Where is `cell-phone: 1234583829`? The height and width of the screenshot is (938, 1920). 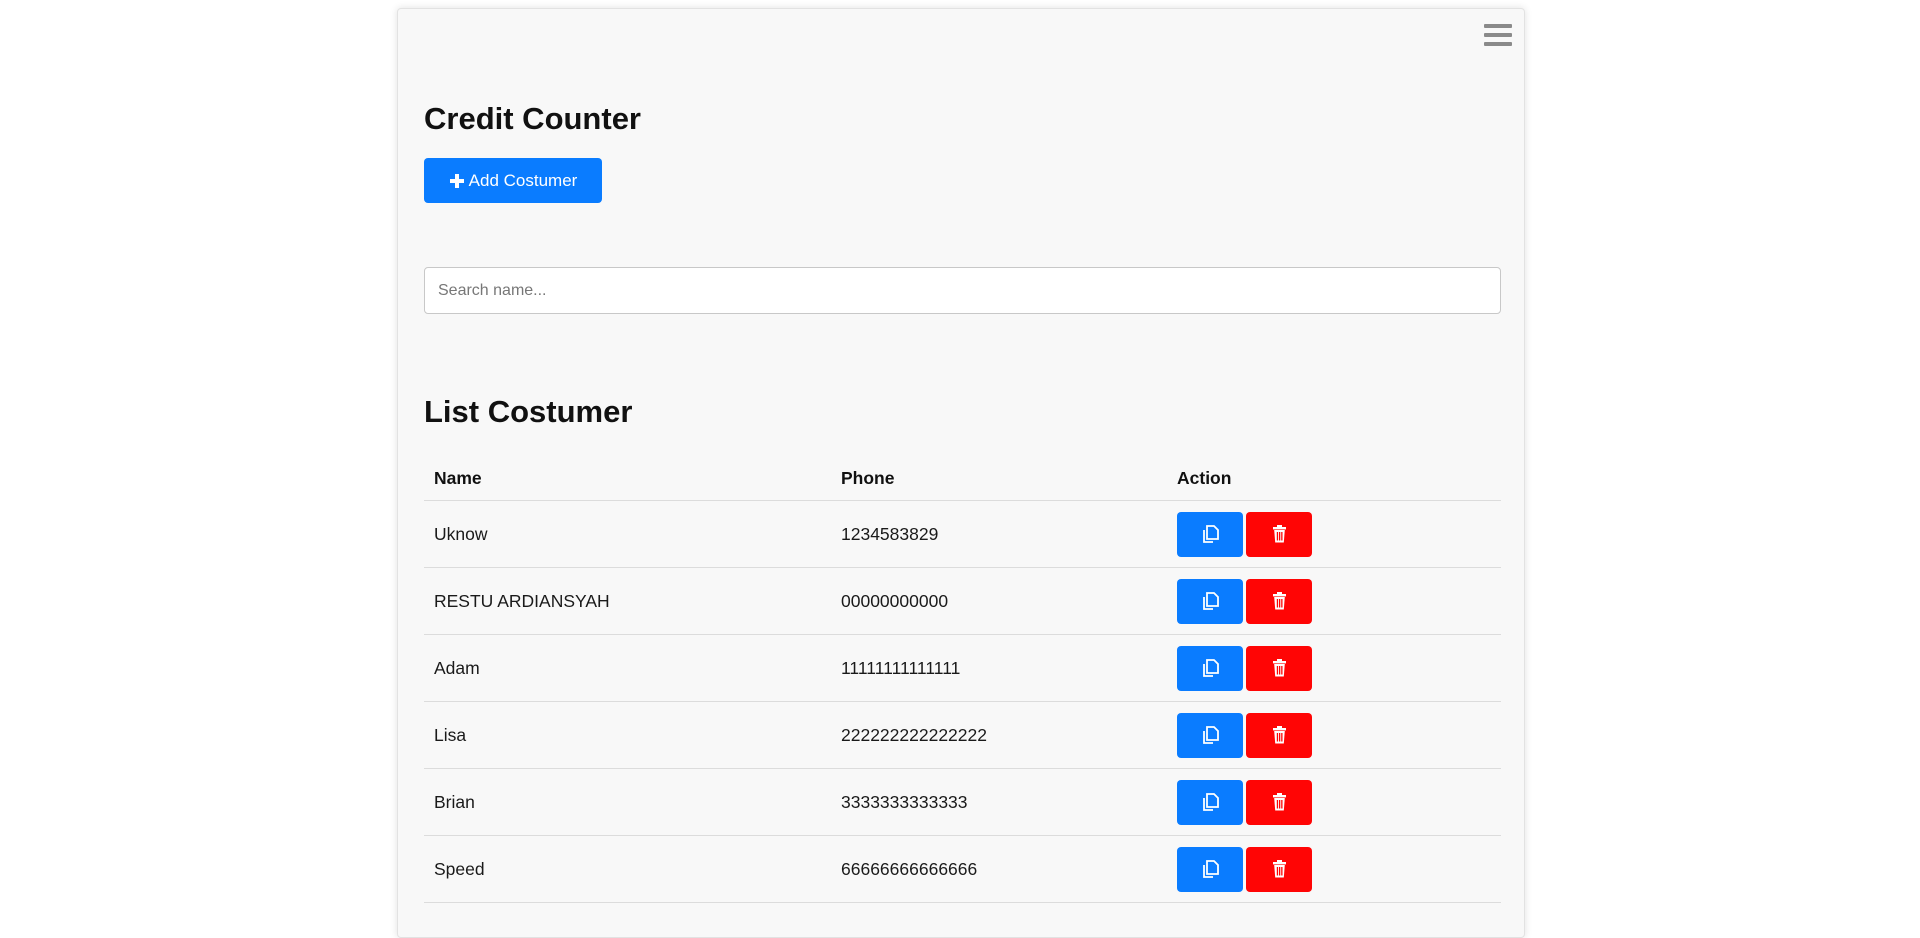
cell-phone: 1234583829 is located at coordinates (1004, 534).